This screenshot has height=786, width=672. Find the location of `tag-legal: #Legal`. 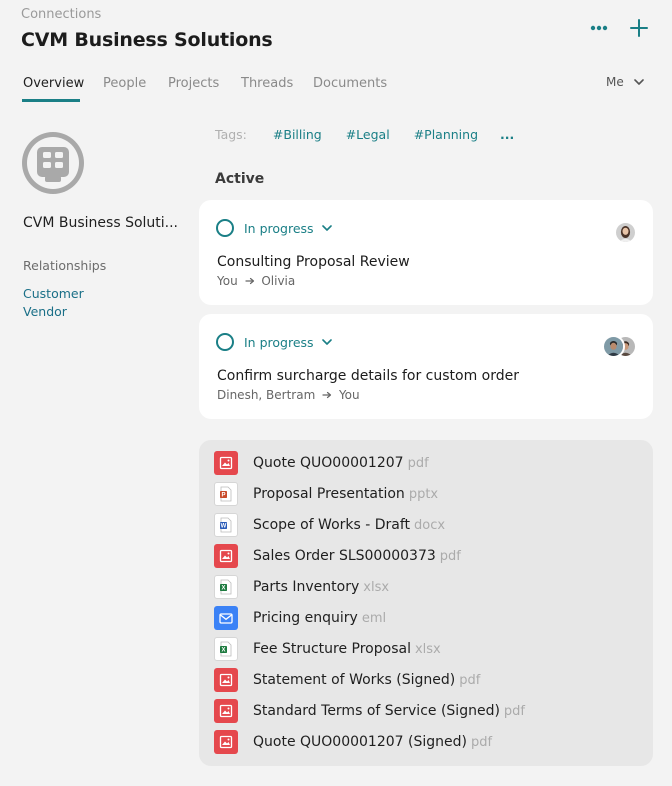

tag-legal: #Legal is located at coordinates (368, 134).